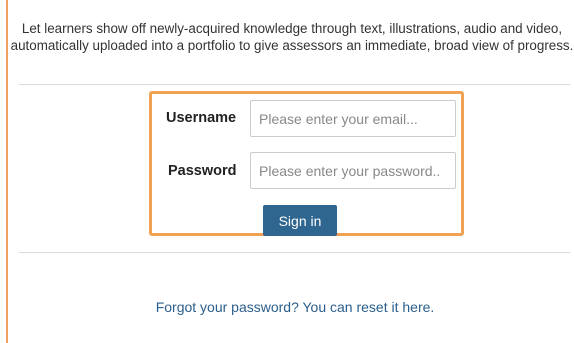 This screenshot has width=574, height=343. Describe the element at coordinates (353, 170) in the screenshot. I see `password-input` at that location.